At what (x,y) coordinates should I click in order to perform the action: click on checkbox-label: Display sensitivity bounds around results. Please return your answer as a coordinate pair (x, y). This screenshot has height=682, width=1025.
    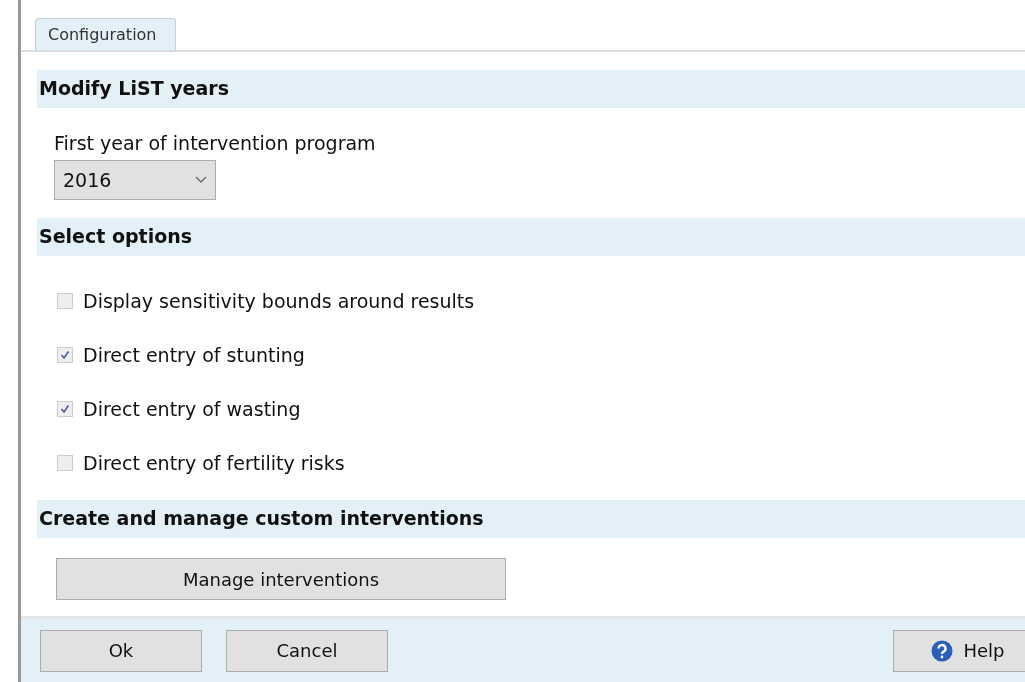
    Looking at the image, I should click on (279, 301).